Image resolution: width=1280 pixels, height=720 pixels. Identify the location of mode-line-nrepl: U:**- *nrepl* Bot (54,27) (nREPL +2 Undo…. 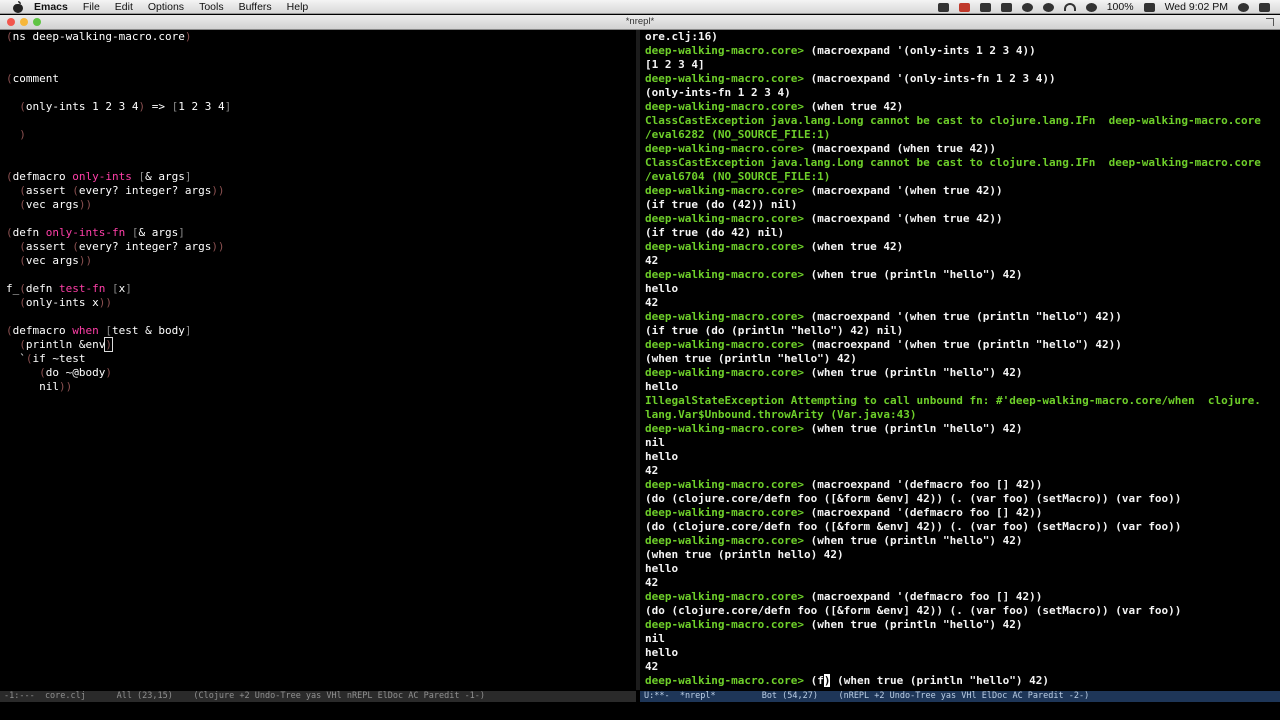
(960, 696).